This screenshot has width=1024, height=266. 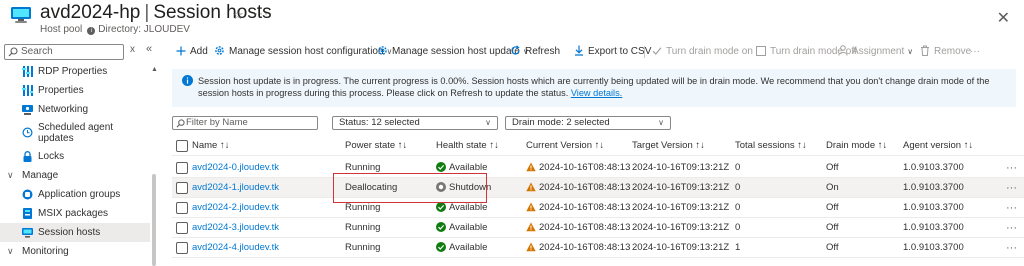 What do you see at coordinates (238, 15) in the screenshot?
I see `favorite-star-icon: ☆` at bounding box center [238, 15].